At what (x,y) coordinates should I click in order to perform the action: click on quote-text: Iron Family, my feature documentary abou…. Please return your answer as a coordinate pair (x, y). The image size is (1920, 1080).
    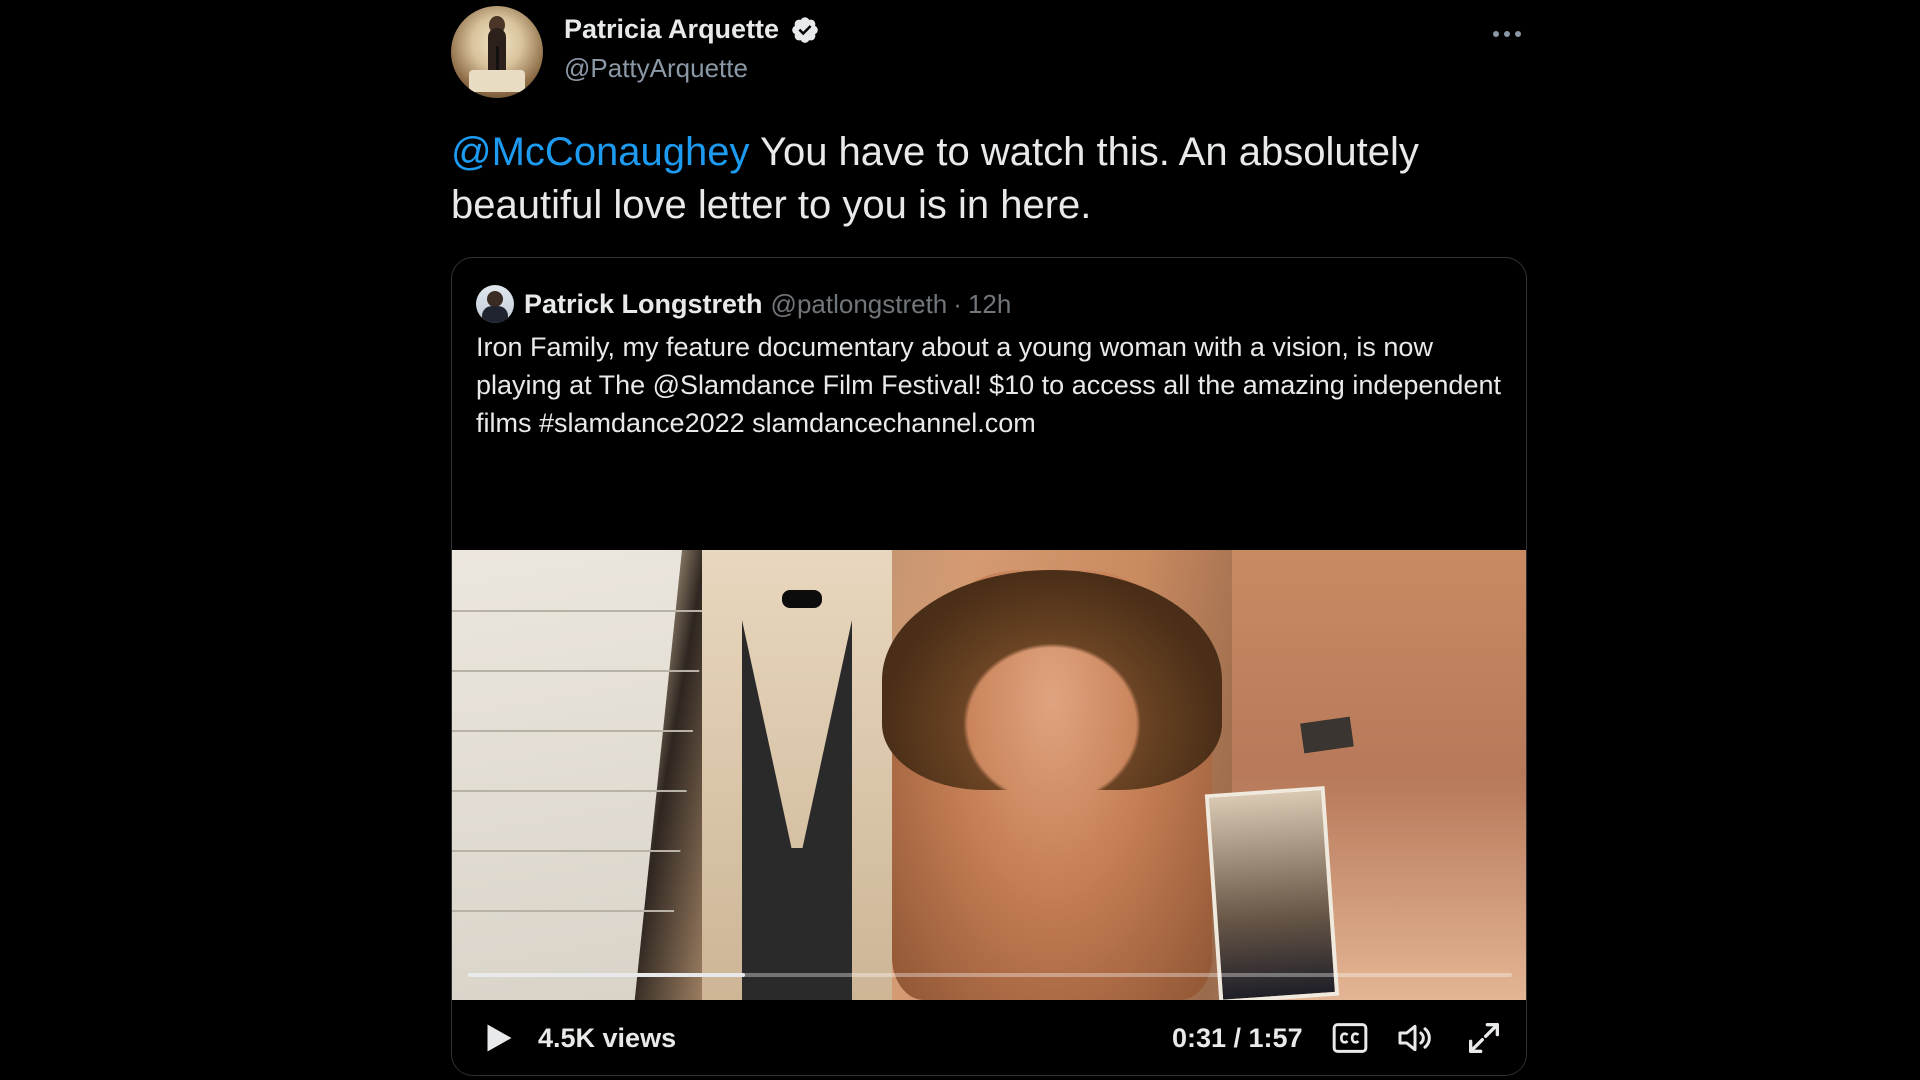
    Looking at the image, I should click on (988, 385).